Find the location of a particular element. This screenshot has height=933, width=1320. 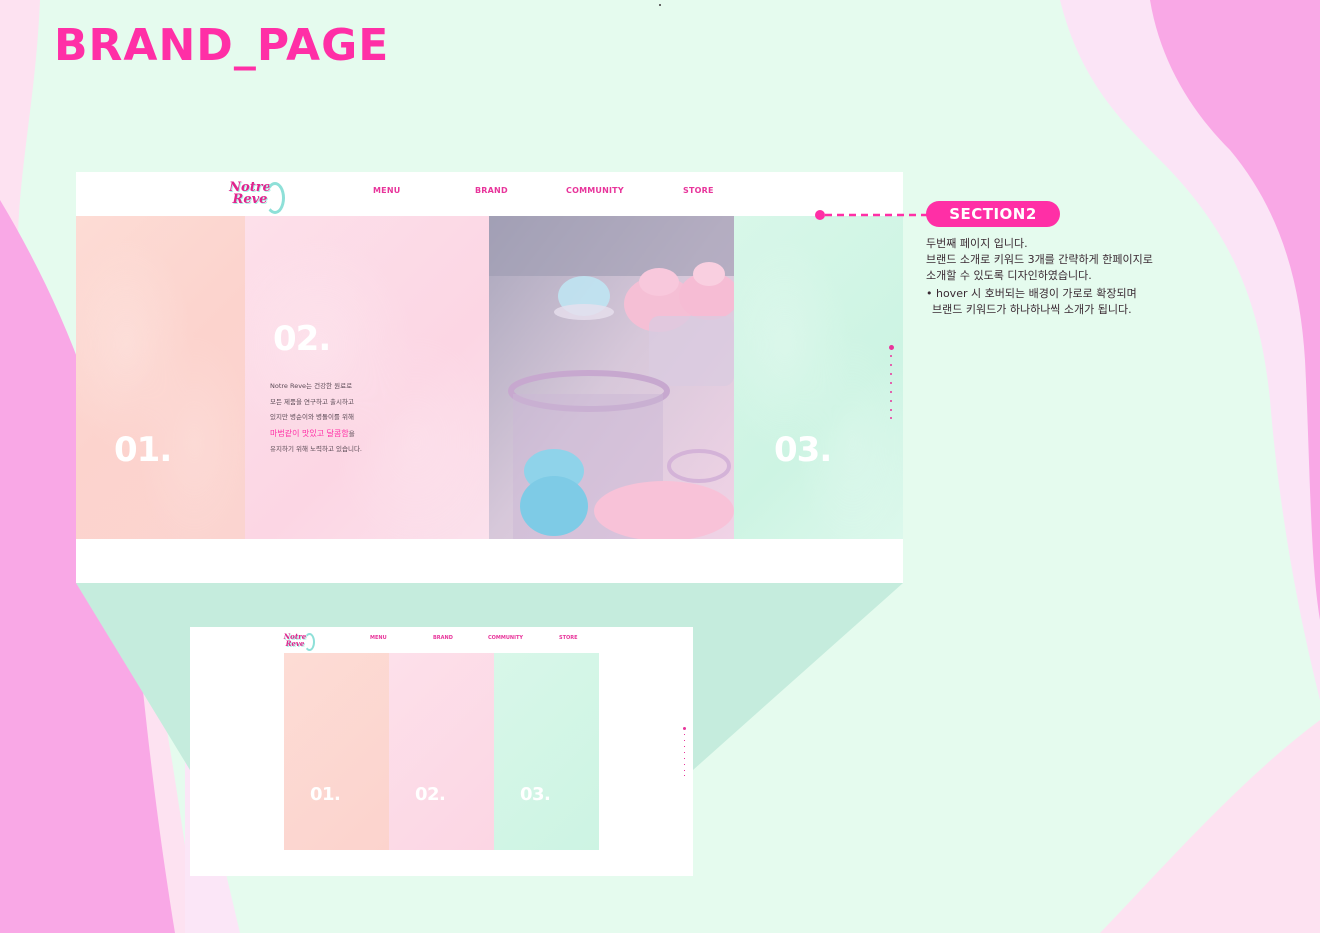

annotation-connector is located at coordinates (871, 215).